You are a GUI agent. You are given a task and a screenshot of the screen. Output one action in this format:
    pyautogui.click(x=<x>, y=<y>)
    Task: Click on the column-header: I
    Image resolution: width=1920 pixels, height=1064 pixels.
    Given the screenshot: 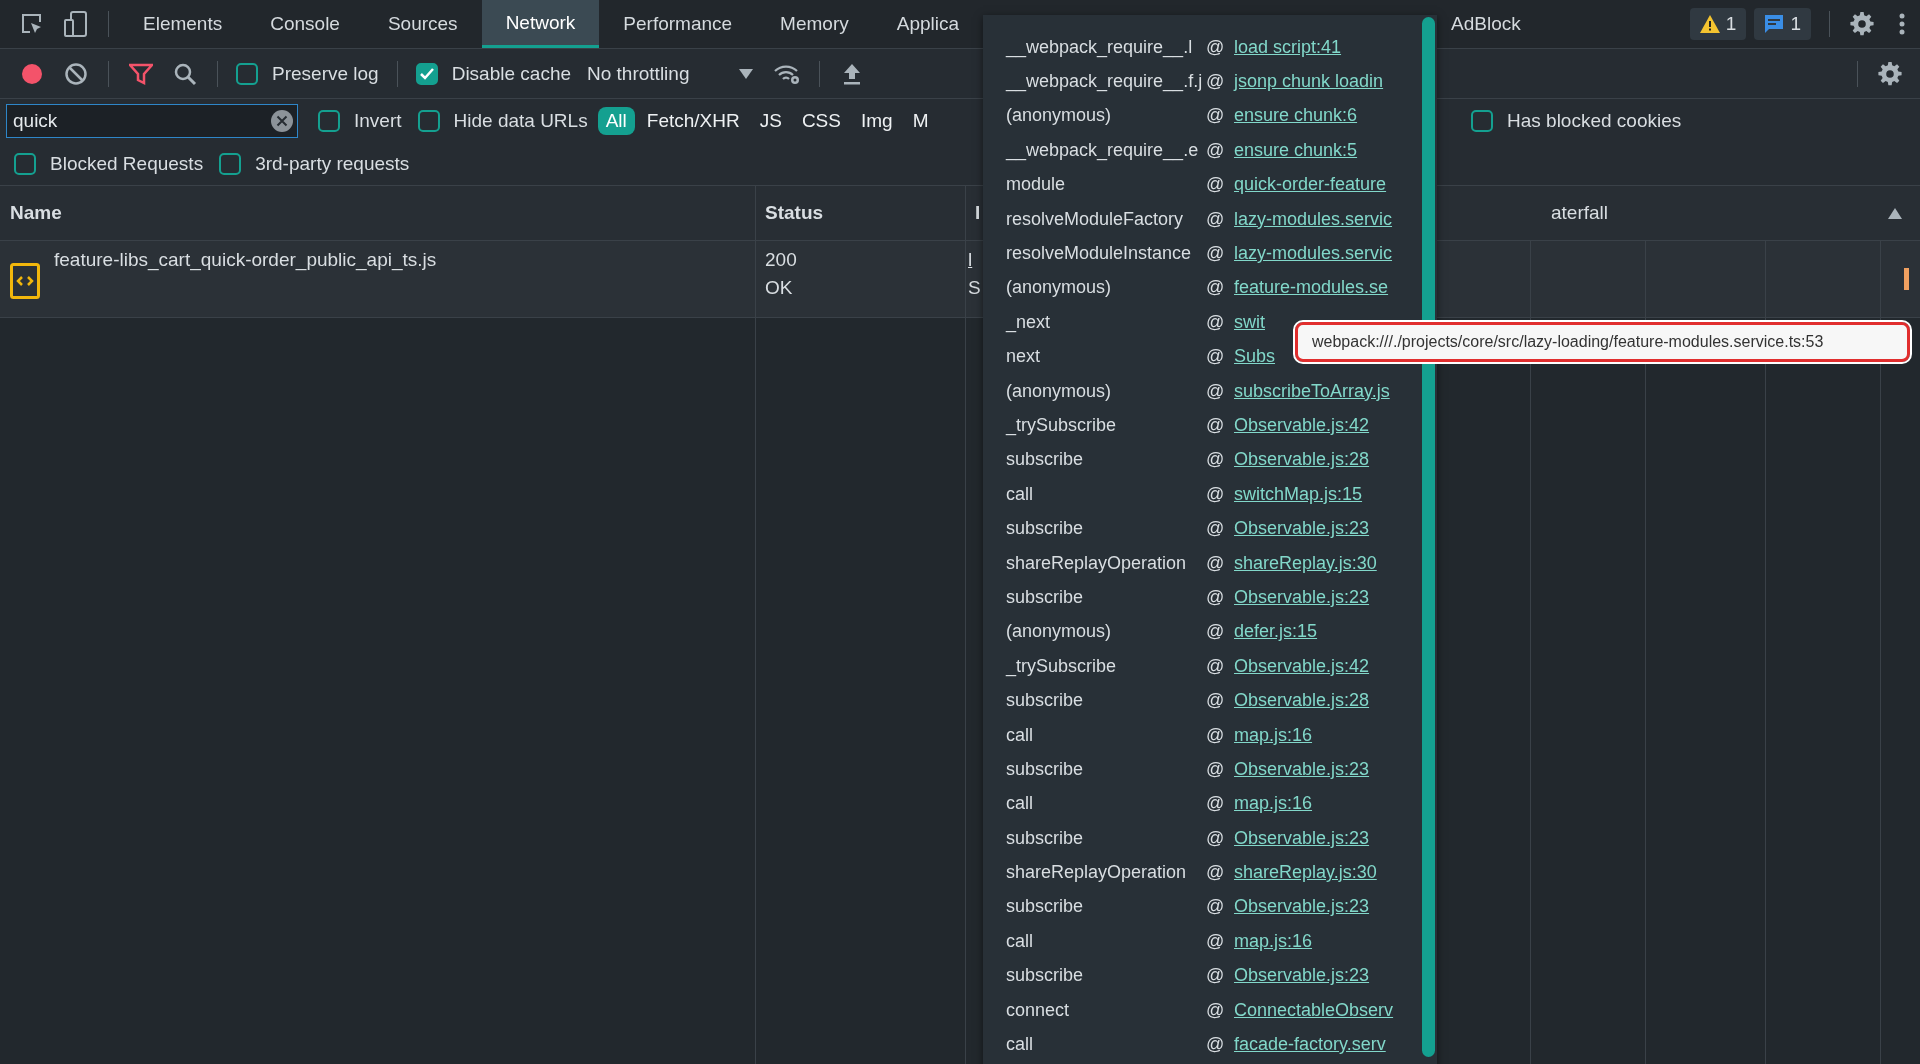 What is the action you would take?
    pyautogui.click(x=978, y=213)
    